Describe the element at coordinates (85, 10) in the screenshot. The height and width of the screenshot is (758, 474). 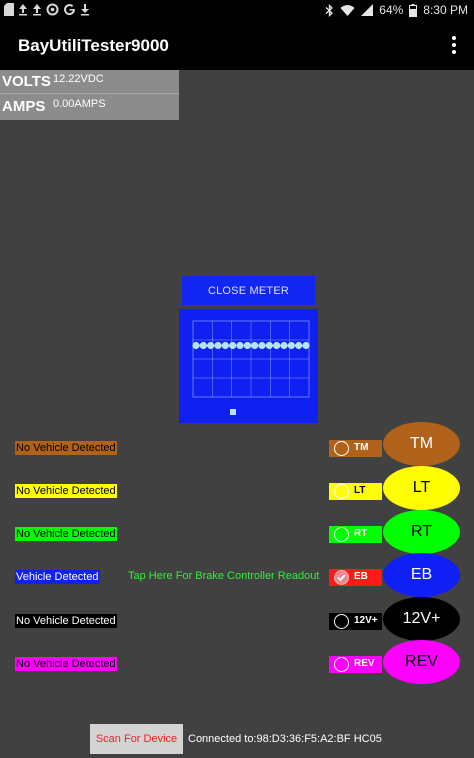
I see `download-icon` at that location.